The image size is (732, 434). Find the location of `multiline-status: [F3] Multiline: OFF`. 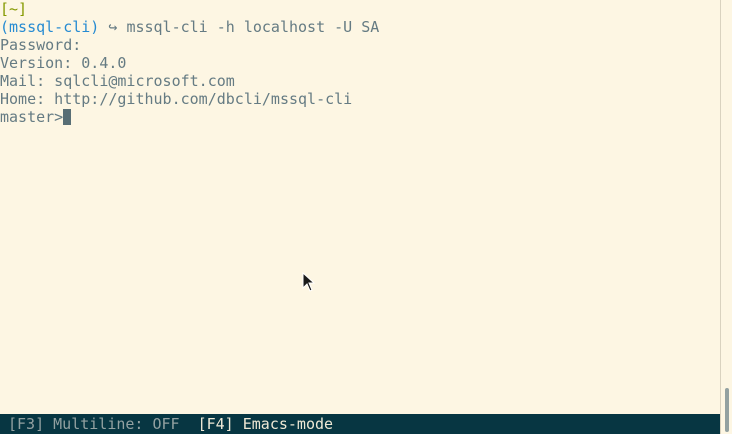

multiline-status: [F3] Multiline: OFF is located at coordinates (94, 424).